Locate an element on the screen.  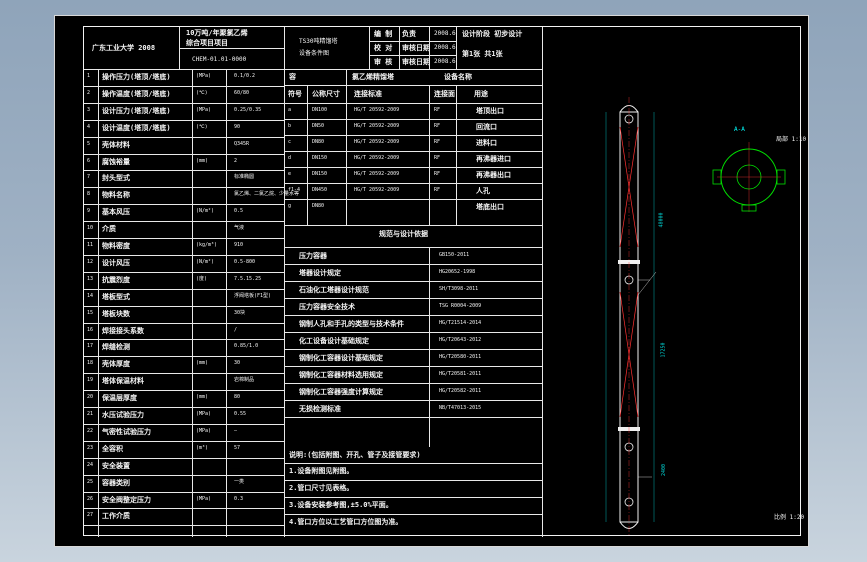
nozzle-std-0: HG/T 20592-2009 is located at coordinates (377, 110).